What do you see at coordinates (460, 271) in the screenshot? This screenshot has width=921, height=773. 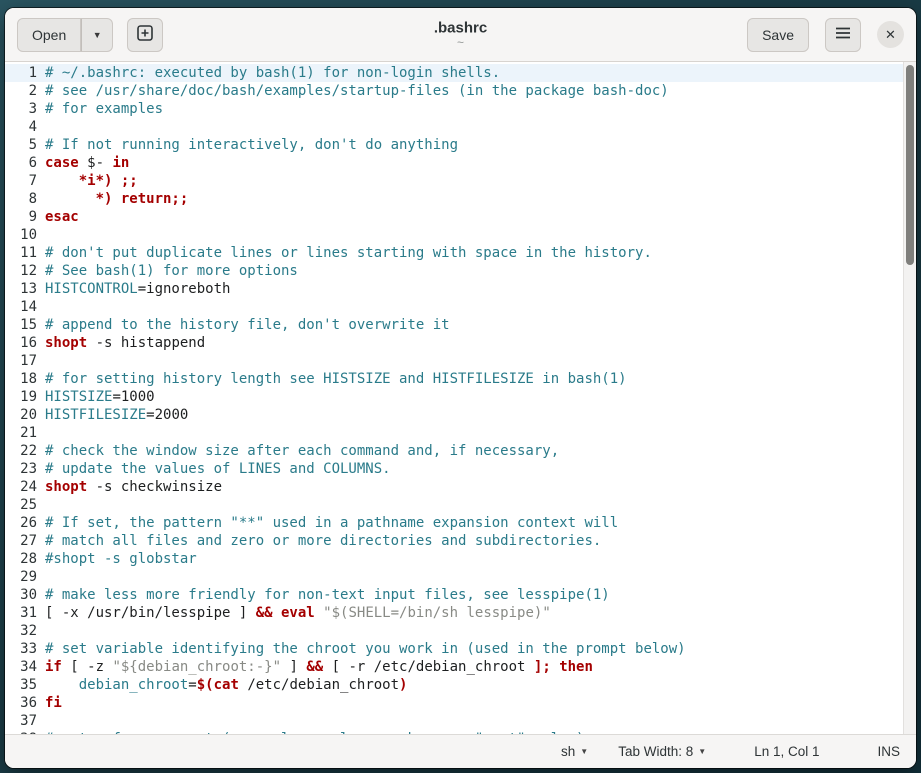 I see `editor-line: 12 # See bash(1) for more options` at bounding box center [460, 271].